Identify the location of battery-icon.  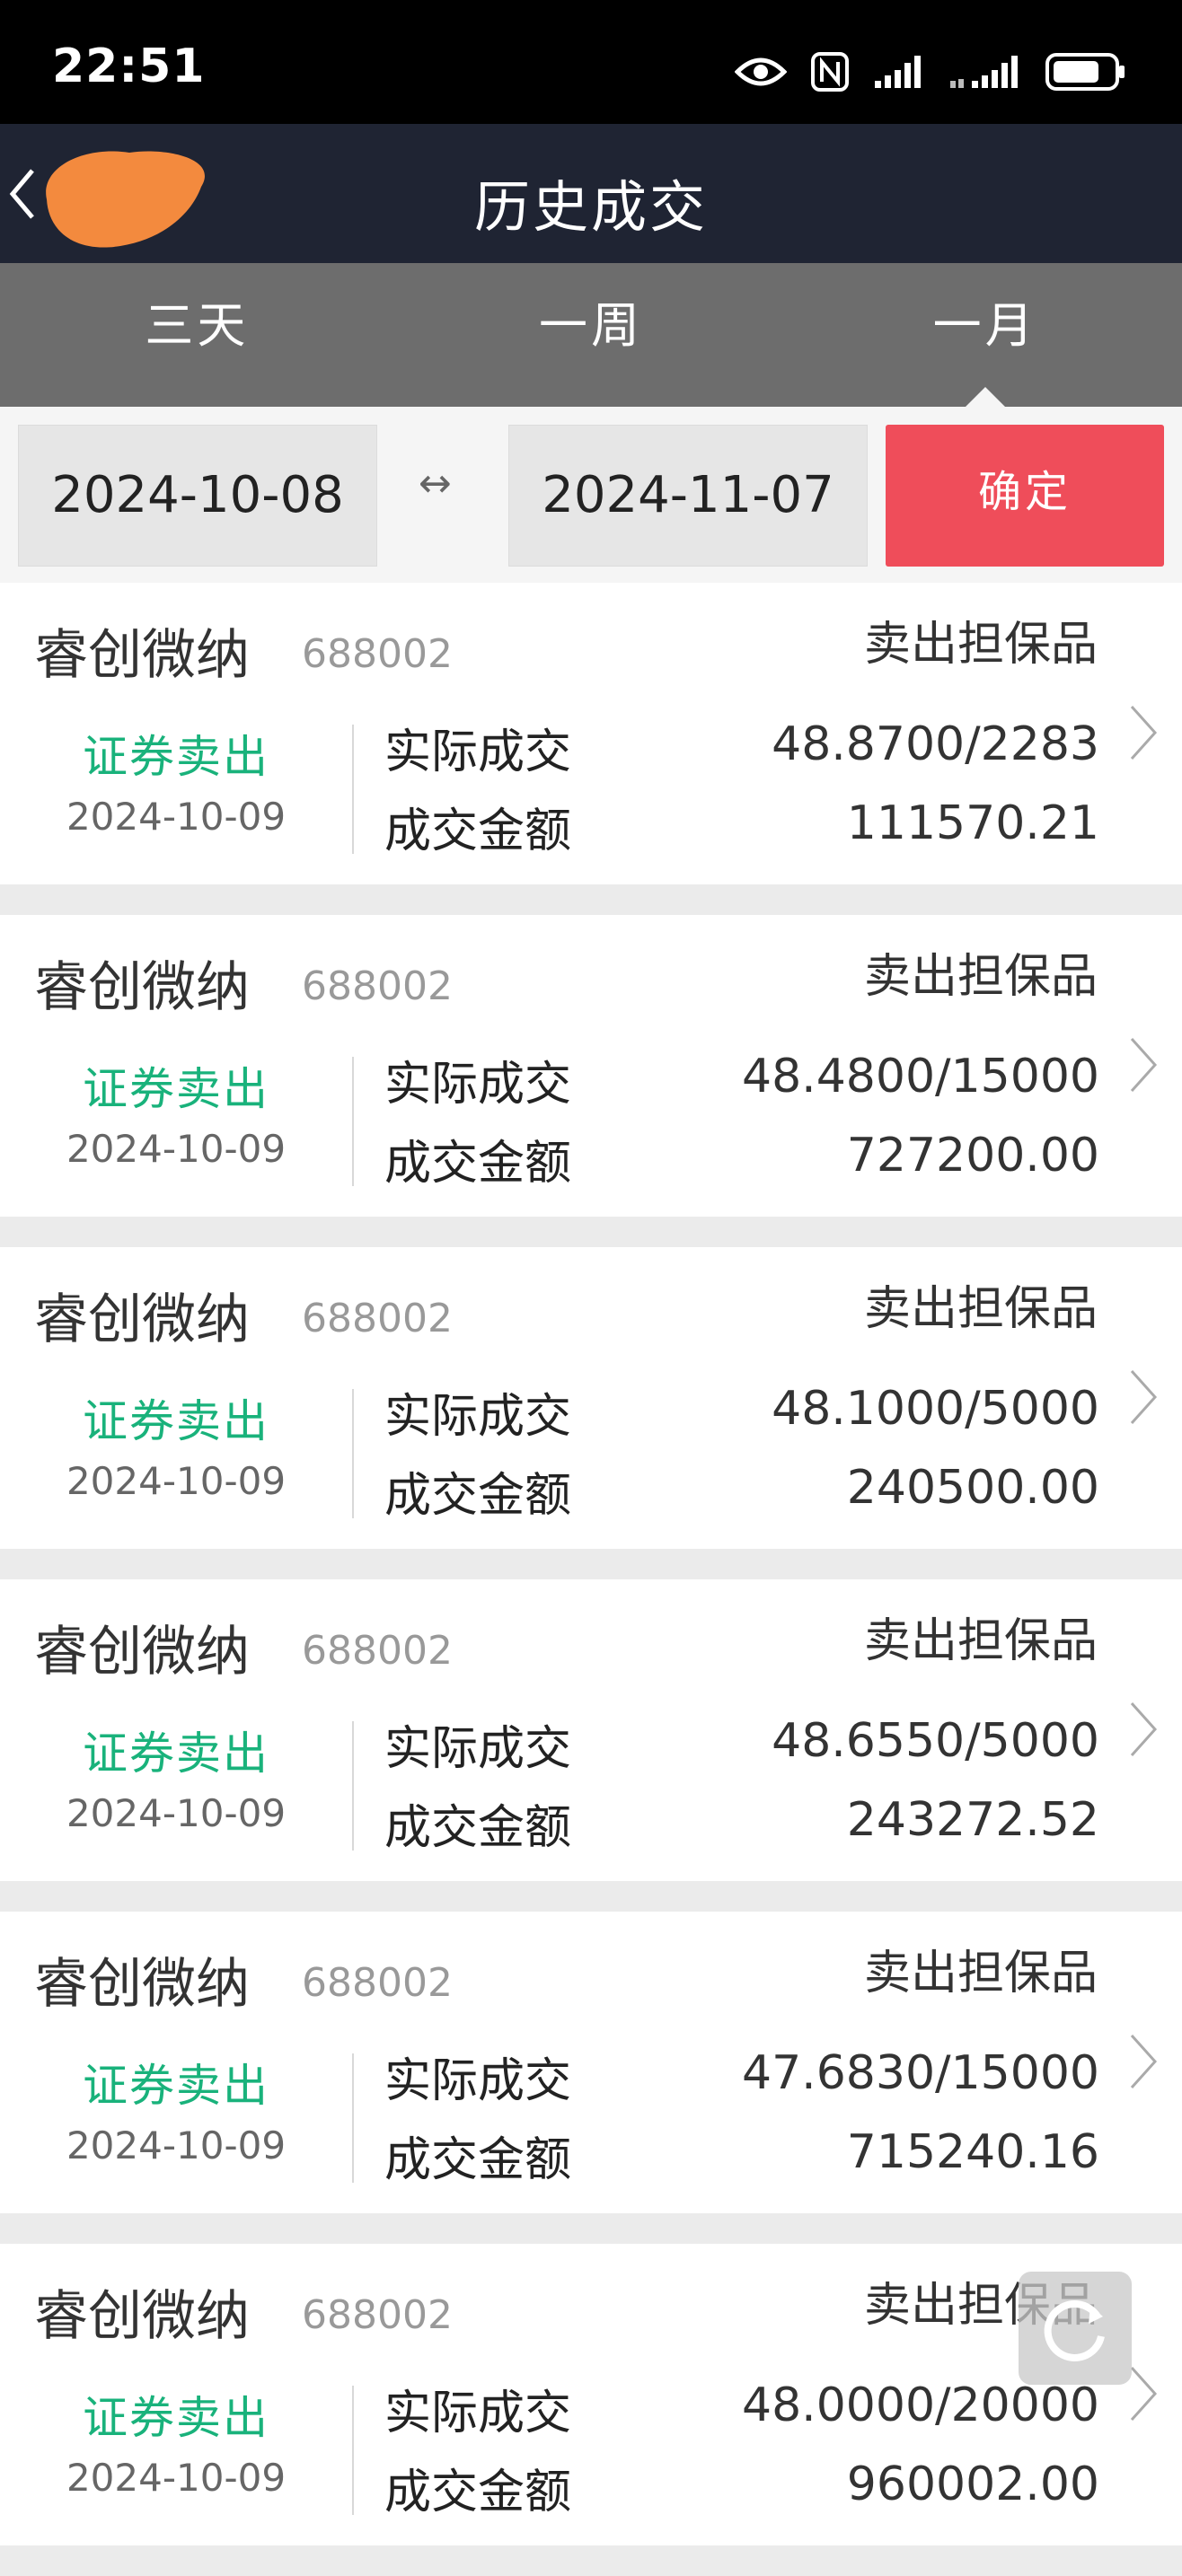
(1085, 72).